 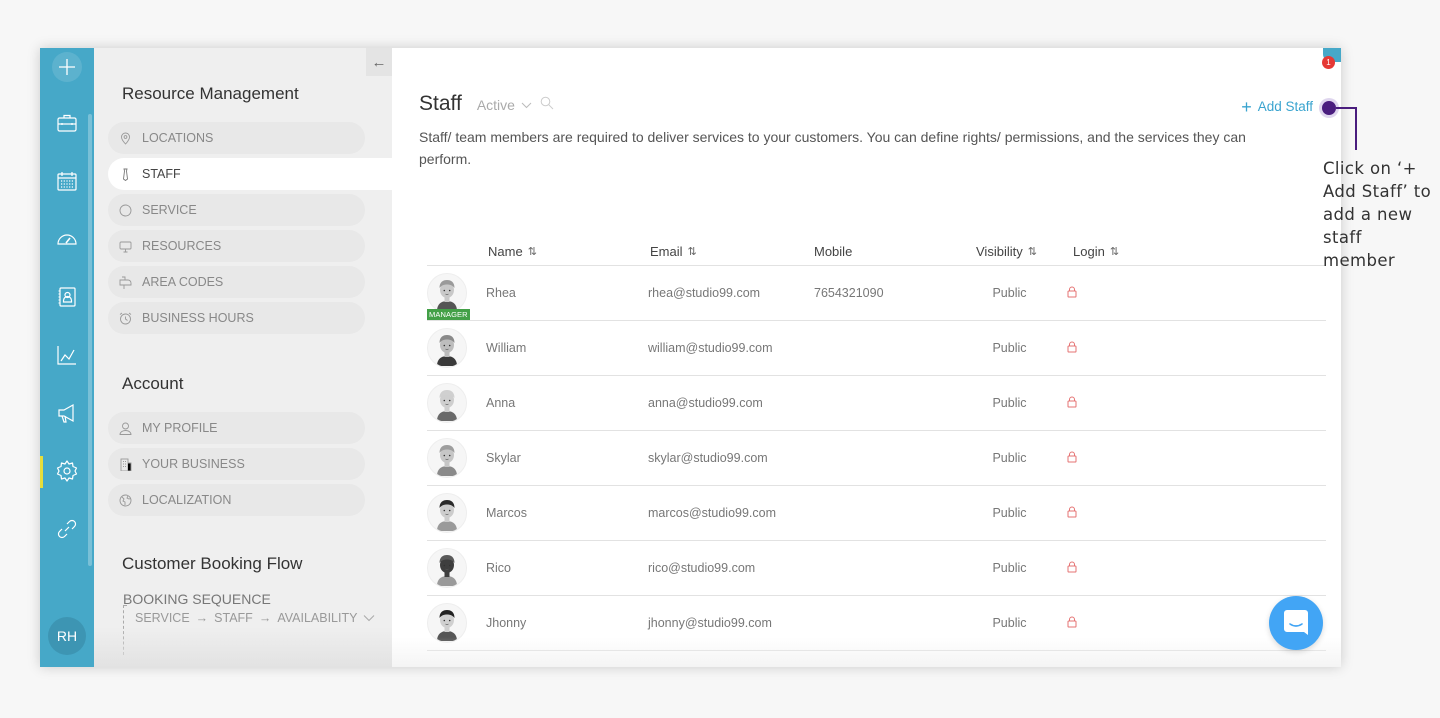 What do you see at coordinates (198, 318) in the screenshot?
I see `sidebar-item-label: BUSINESS HOURS` at bounding box center [198, 318].